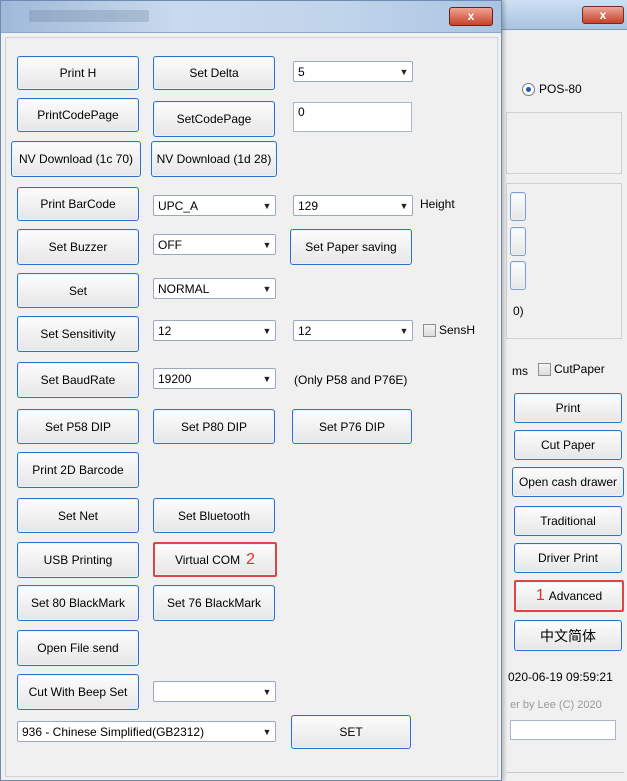 The width and height of the screenshot is (627, 781). I want to click on dialog-close-button: x, so click(471, 16).